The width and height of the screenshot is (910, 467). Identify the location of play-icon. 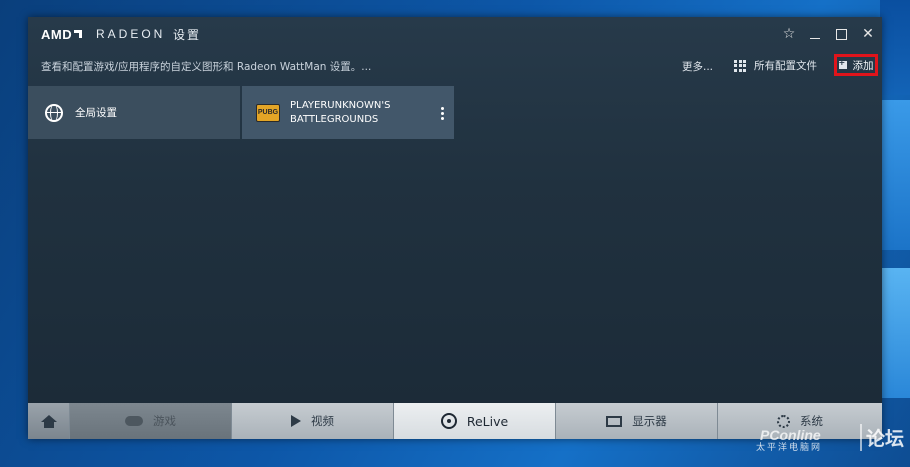
(296, 421).